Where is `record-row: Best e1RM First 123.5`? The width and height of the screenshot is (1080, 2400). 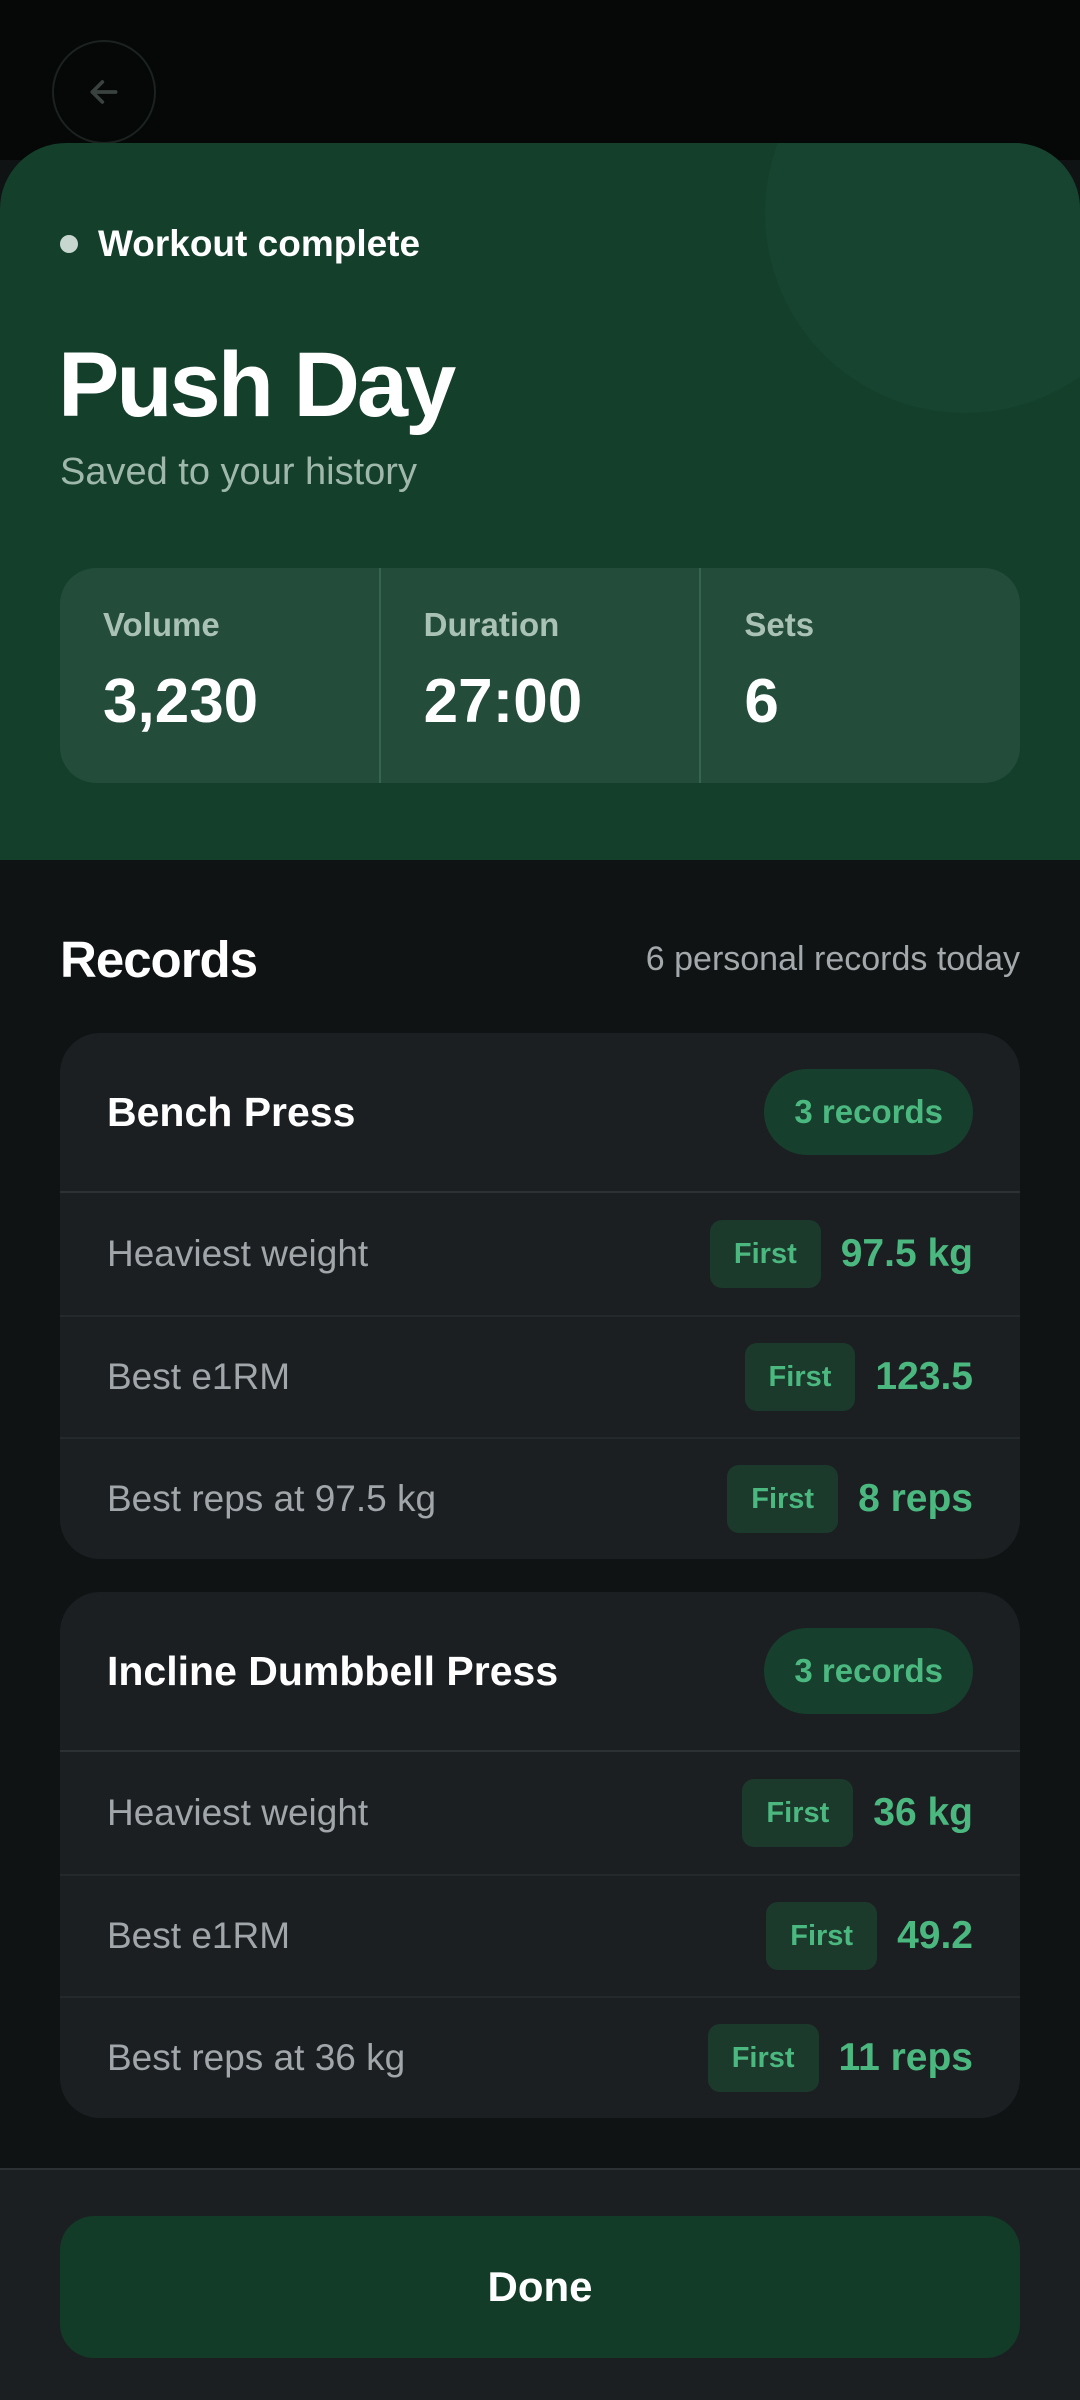
record-row: Best e1RM First 123.5 is located at coordinates (540, 1376).